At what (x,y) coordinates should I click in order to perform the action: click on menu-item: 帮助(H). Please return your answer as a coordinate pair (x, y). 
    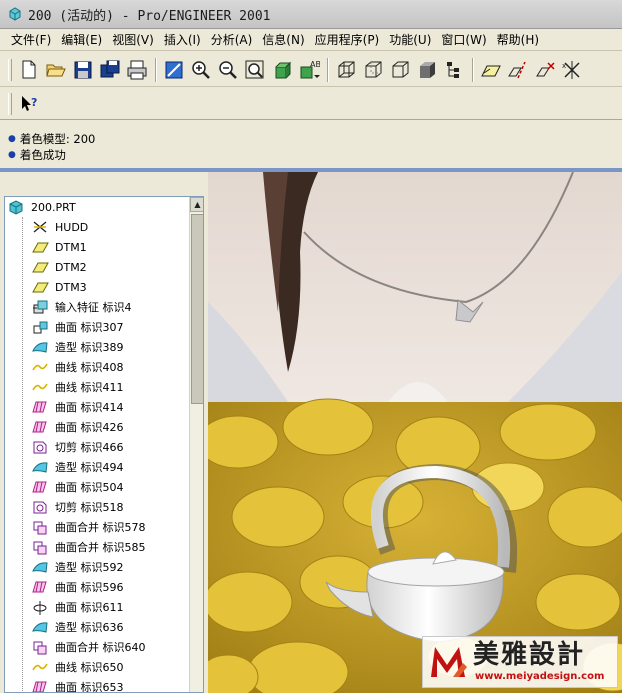
    Looking at the image, I should click on (518, 40).